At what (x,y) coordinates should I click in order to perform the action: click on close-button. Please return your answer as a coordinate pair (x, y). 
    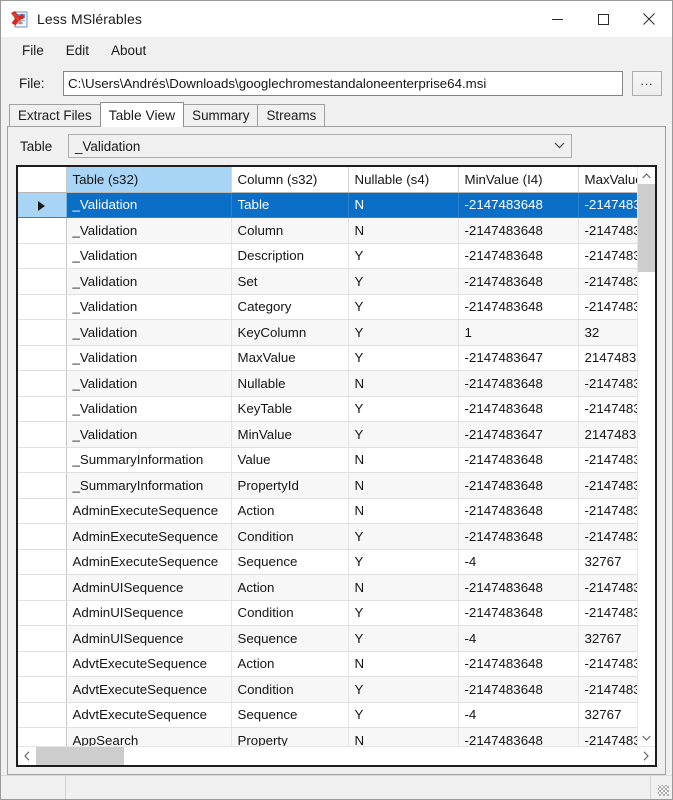
    Looking at the image, I should click on (649, 19).